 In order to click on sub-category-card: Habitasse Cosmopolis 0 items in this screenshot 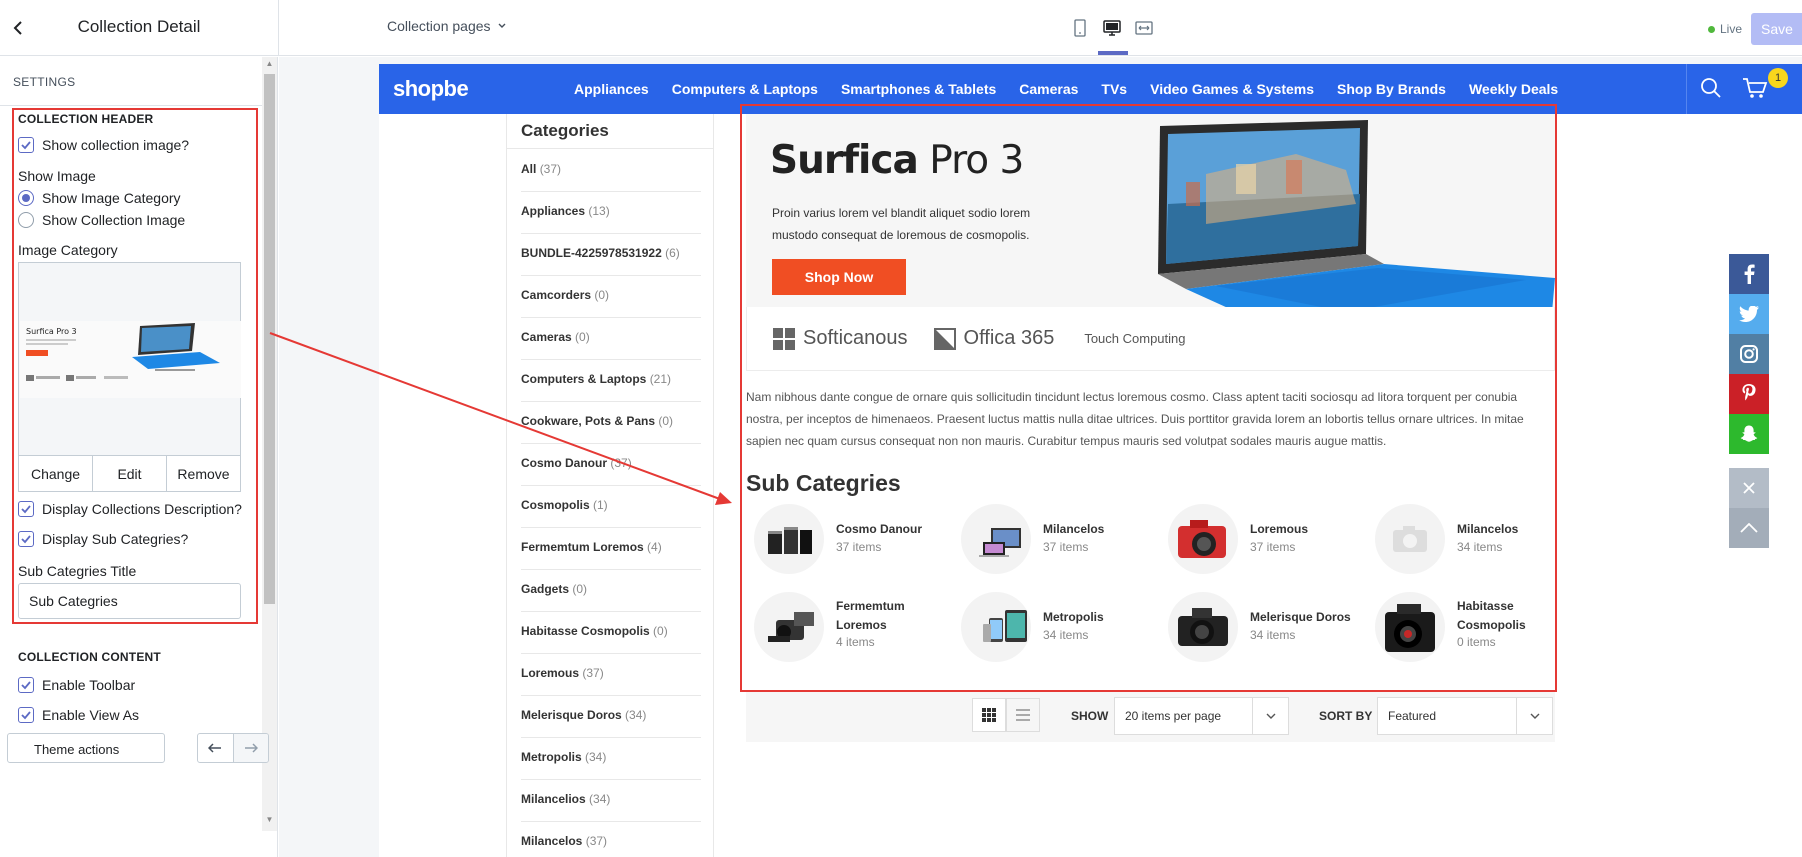, I will do `click(1467, 632)`.